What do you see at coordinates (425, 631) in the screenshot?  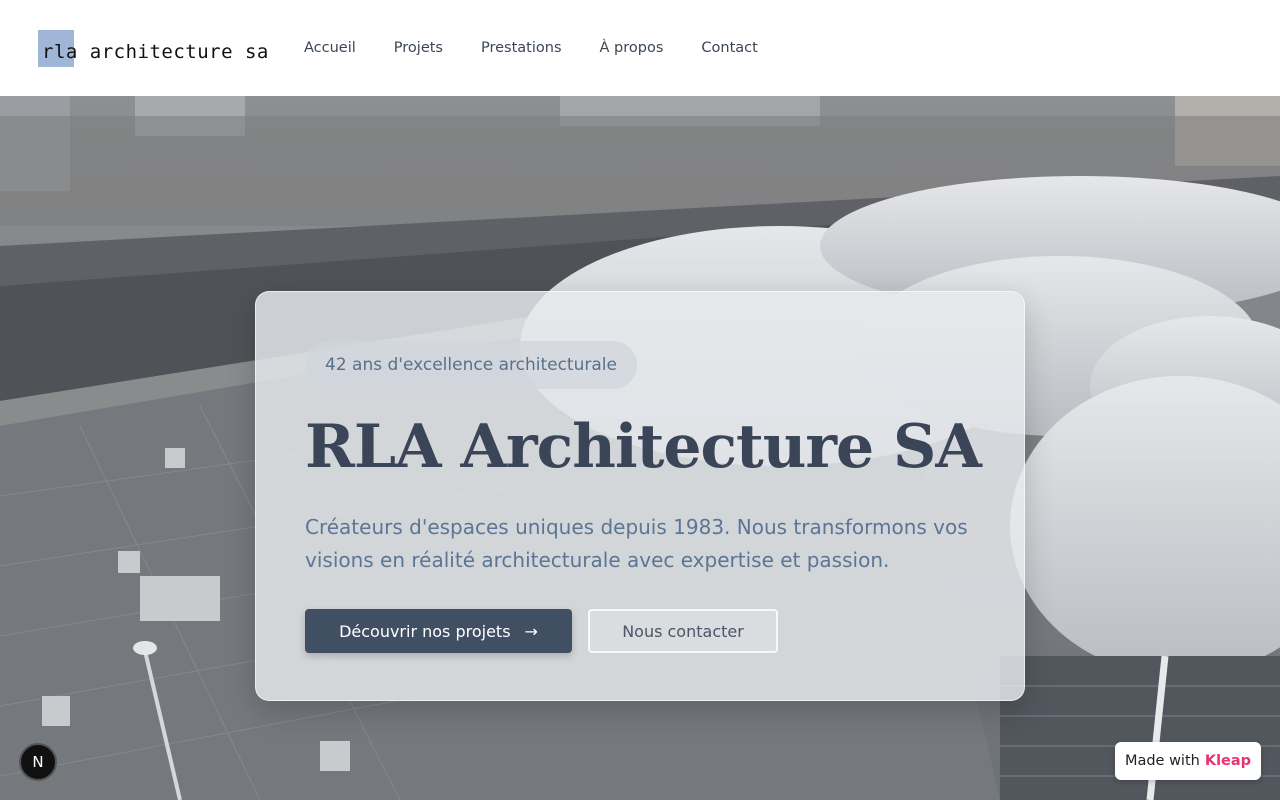 I see `discover-projects-label: Découvrir nos projets` at bounding box center [425, 631].